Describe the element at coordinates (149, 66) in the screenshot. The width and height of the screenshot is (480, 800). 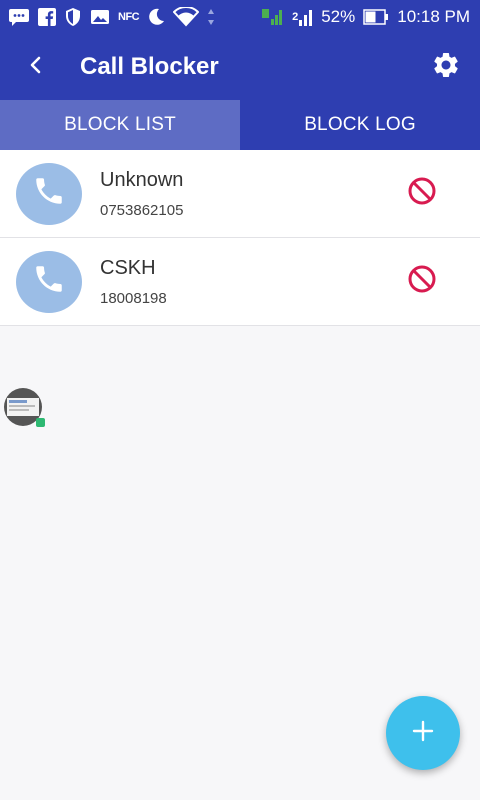
I see `page-title: Call Blocker` at that location.